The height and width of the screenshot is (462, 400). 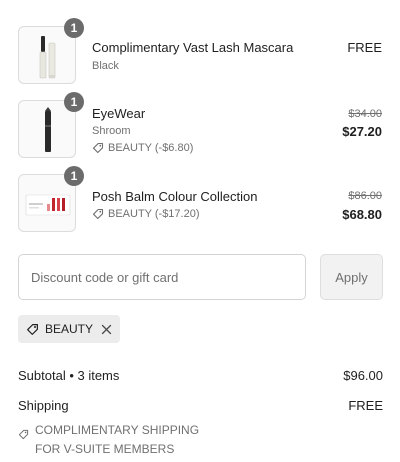 I want to click on shipping-label: Shipping, so click(x=43, y=405).